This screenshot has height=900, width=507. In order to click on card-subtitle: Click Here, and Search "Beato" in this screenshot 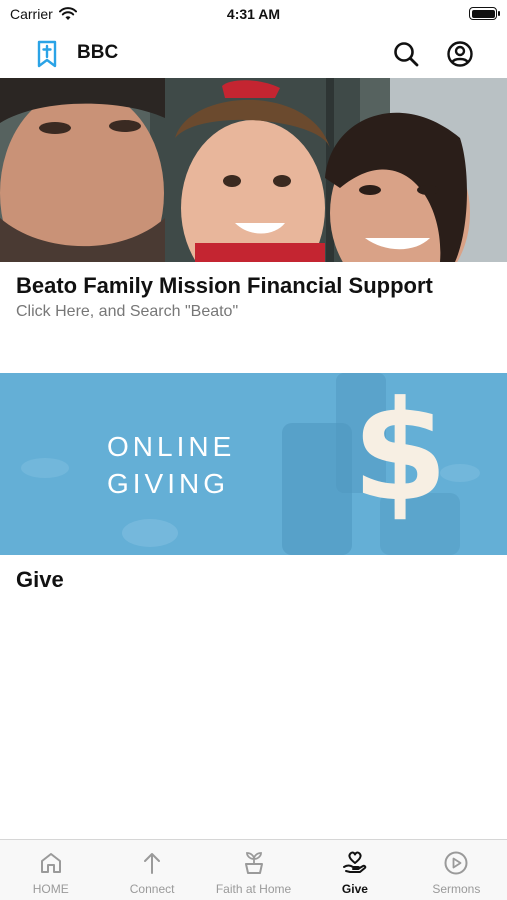, I will do `click(127, 311)`.